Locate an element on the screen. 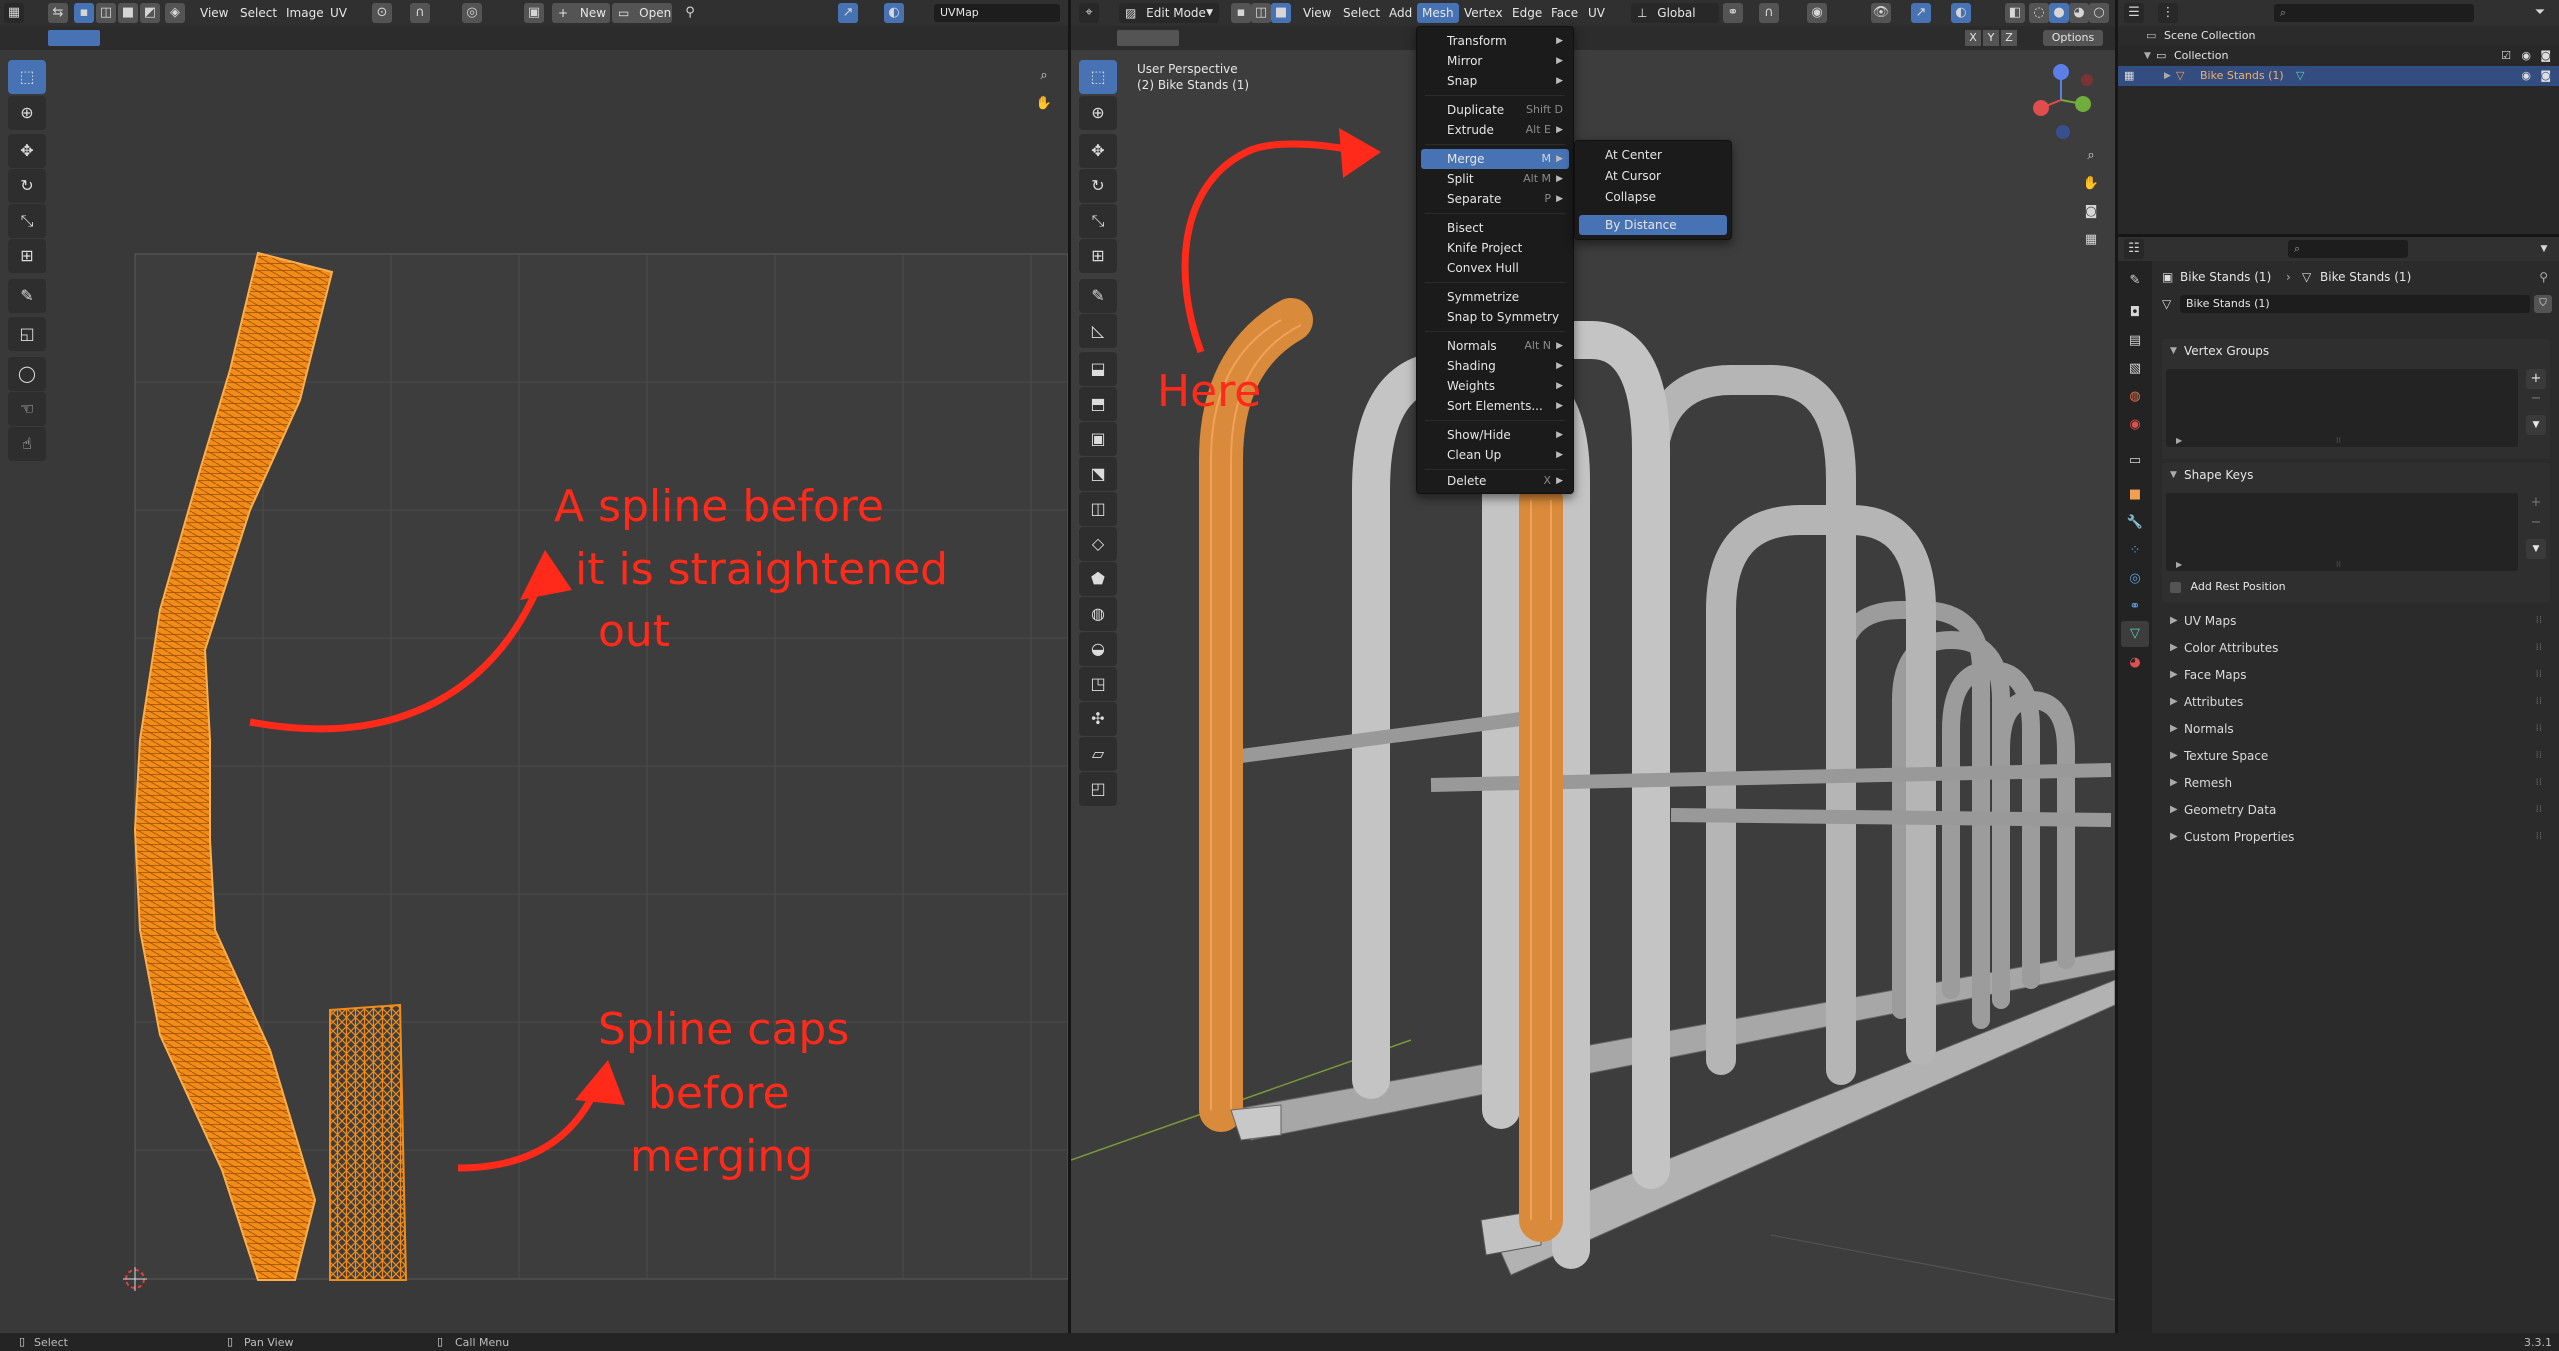 This screenshot has height=1351, width=2559. vp-tool-rip: ◰ is located at coordinates (1098, 789).